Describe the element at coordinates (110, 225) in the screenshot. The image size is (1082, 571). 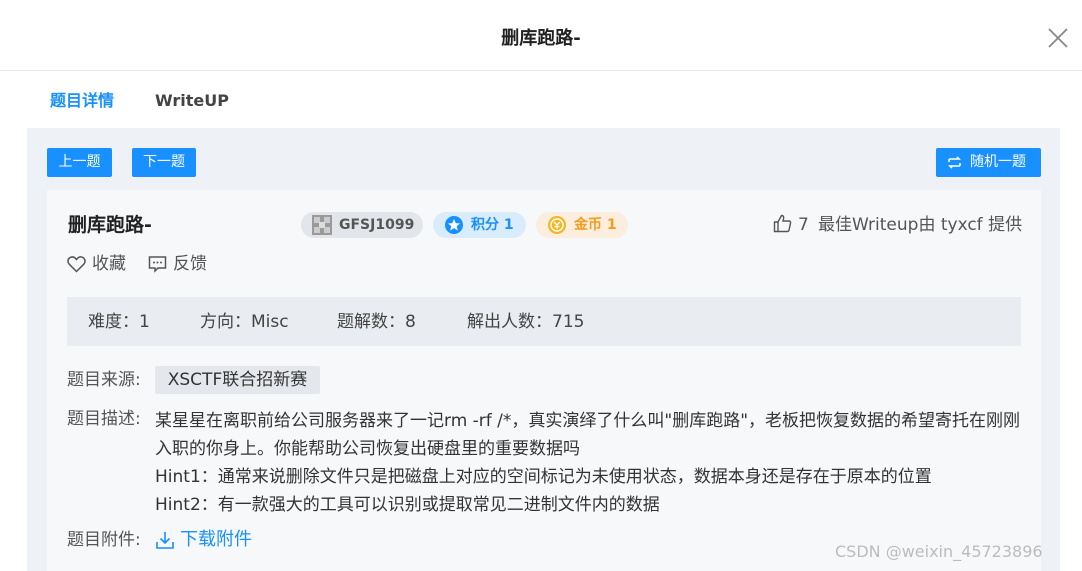
I see `challenge-title: 删库跑路-` at that location.